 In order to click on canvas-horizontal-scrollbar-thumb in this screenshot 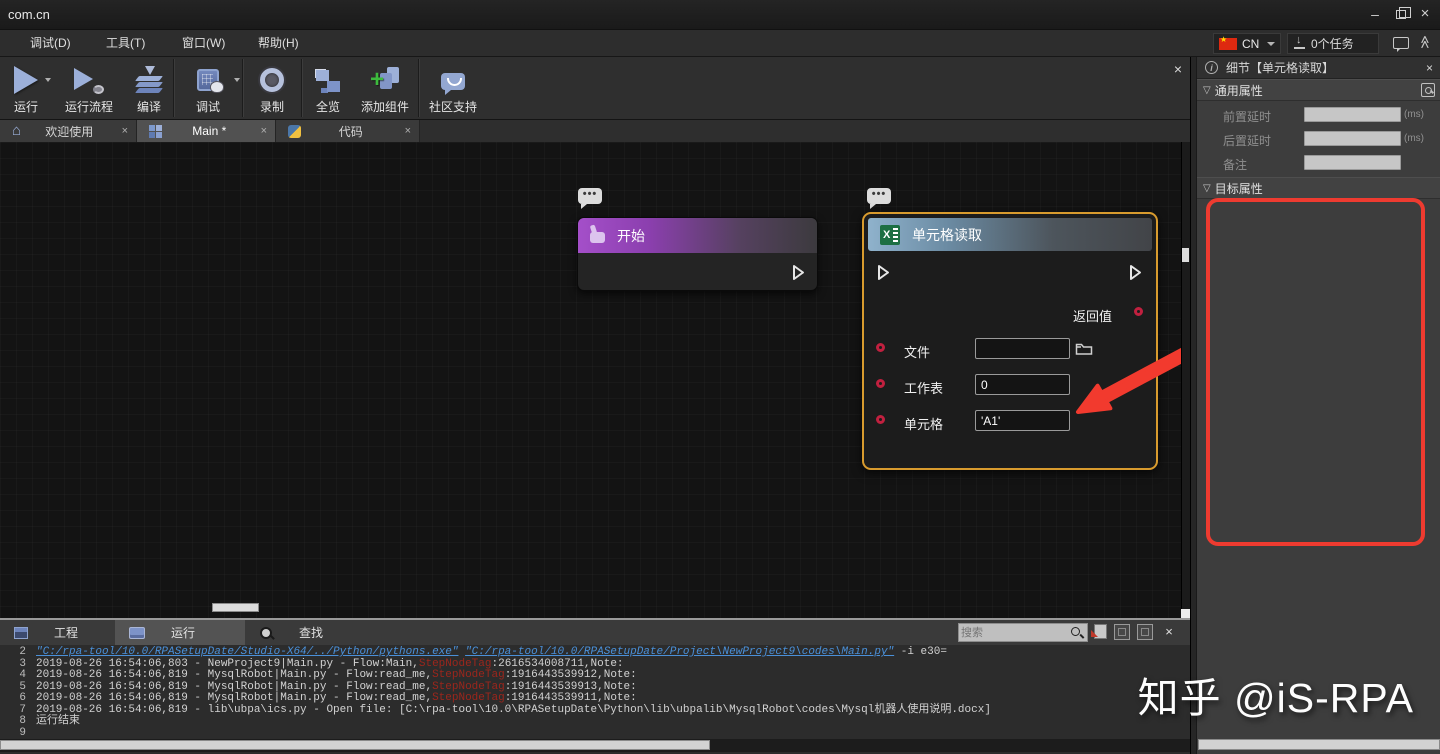, I will do `click(235, 607)`.